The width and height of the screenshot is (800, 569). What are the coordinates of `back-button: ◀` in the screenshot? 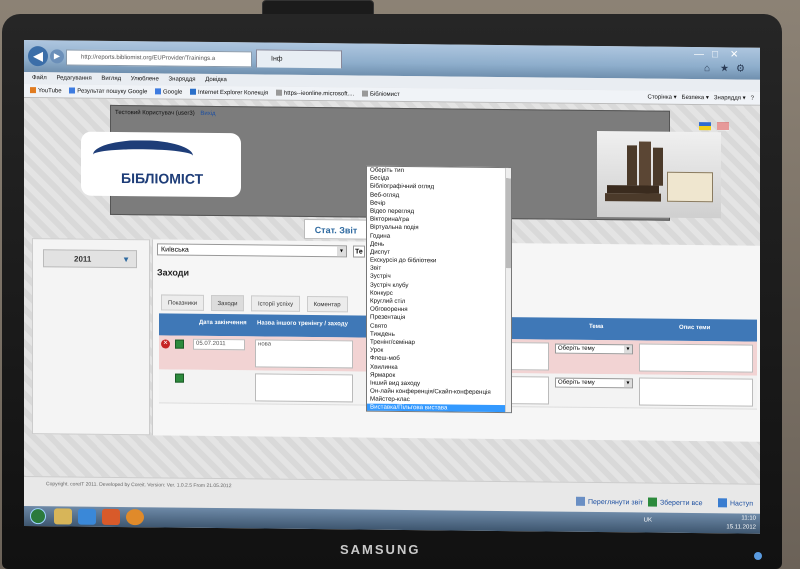 It's located at (38, 56).